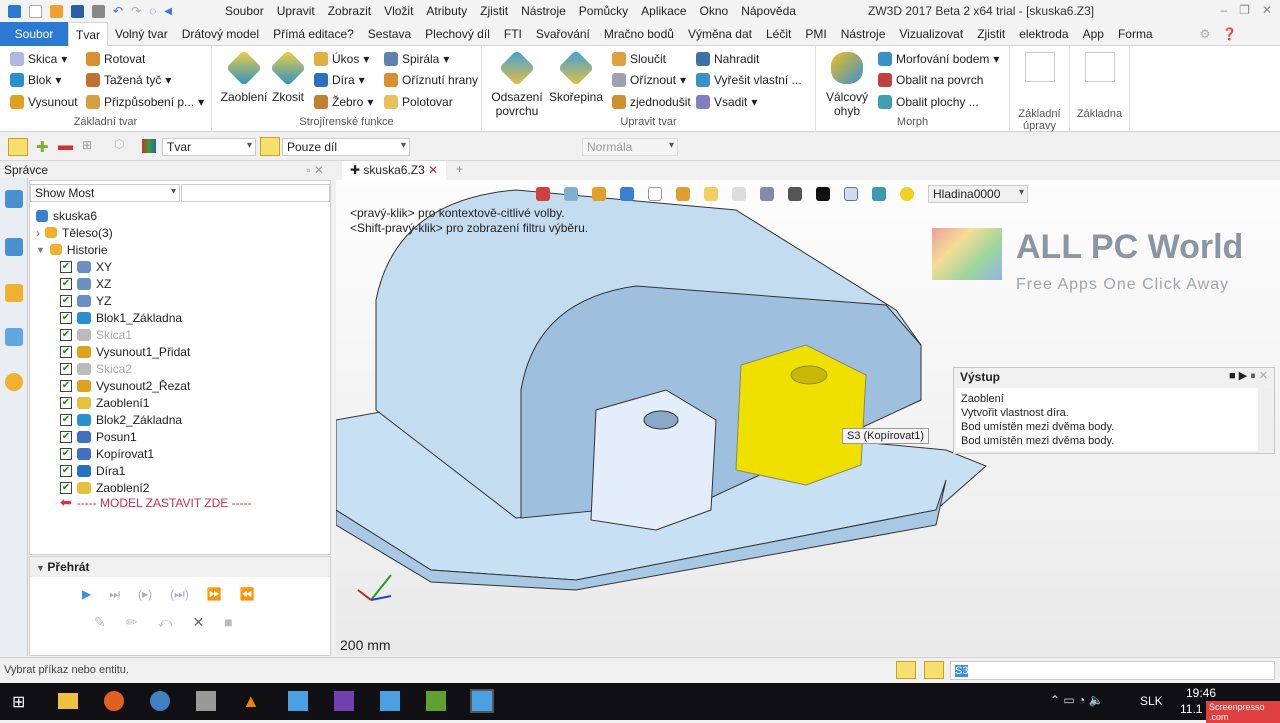 This screenshot has height=723, width=1280. Describe the element at coordinates (711, 194) in the screenshot. I see `render-icon` at that location.